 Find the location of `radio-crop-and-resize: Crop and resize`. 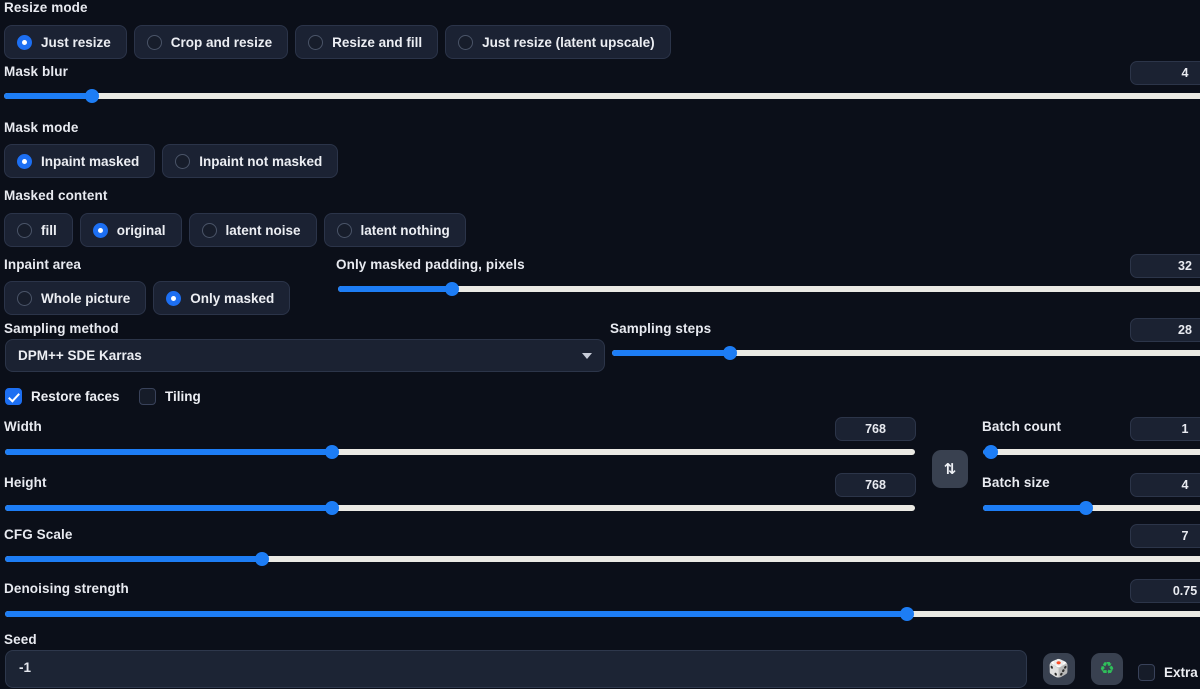

radio-crop-and-resize: Crop and resize is located at coordinates (211, 42).